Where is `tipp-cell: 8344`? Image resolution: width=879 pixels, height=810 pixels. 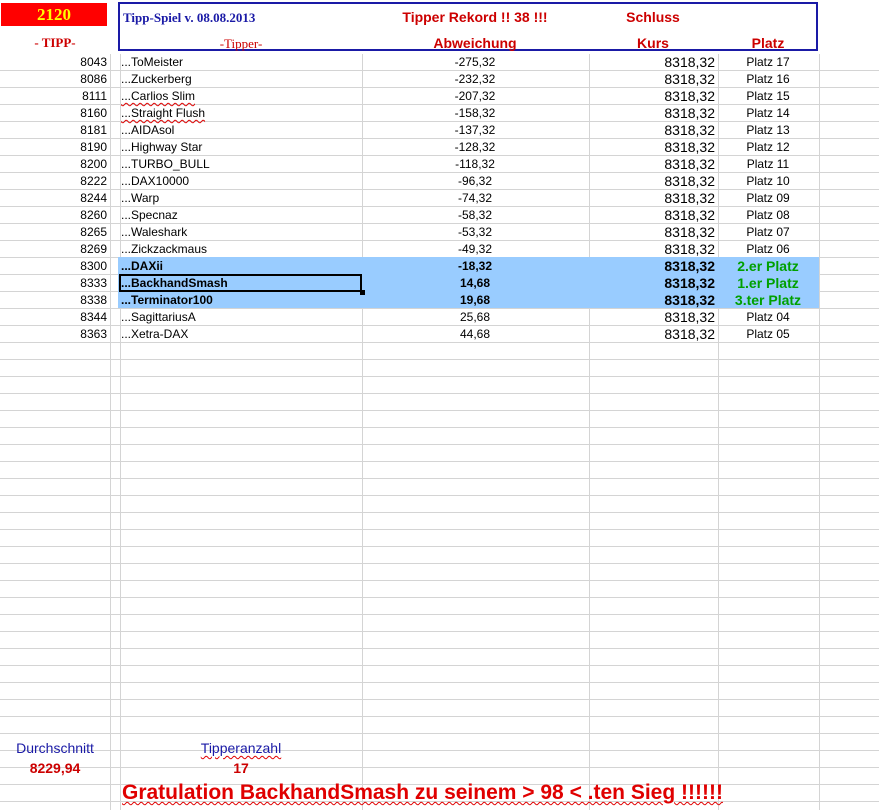
tipp-cell: 8344 is located at coordinates (53, 317).